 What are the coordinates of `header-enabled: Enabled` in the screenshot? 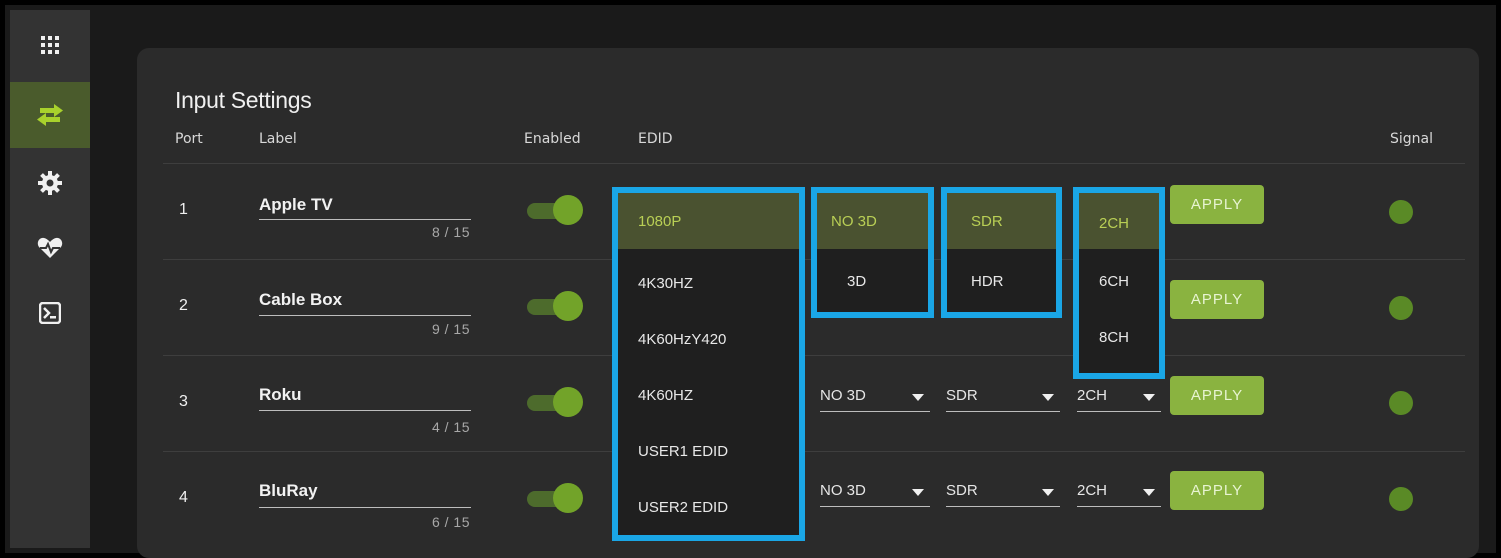 It's located at (552, 139).